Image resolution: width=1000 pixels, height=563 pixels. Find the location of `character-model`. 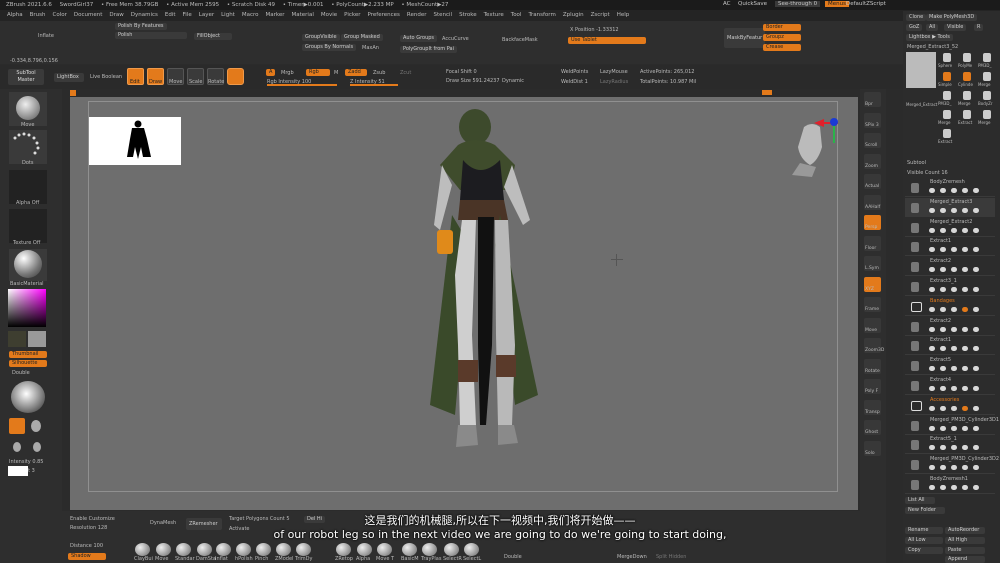

character-model is located at coordinates (490, 285).